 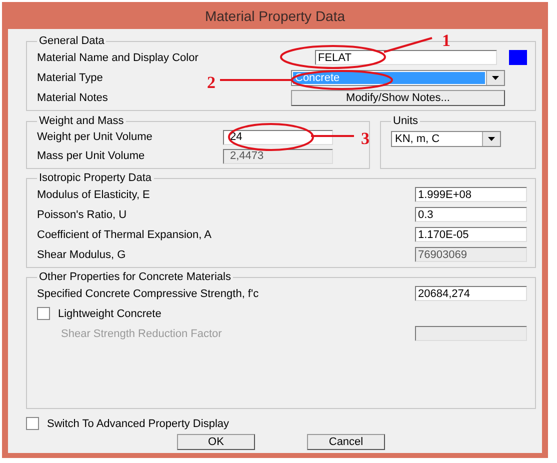 I want to click on field-label: Material Notes, so click(x=72, y=98).